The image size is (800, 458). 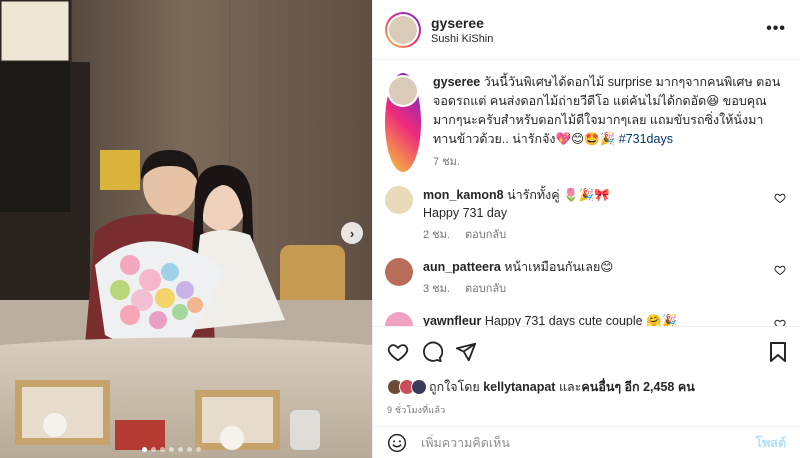 What do you see at coordinates (432, 352) in the screenshot?
I see `comment-icon` at bounding box center [432, 352].